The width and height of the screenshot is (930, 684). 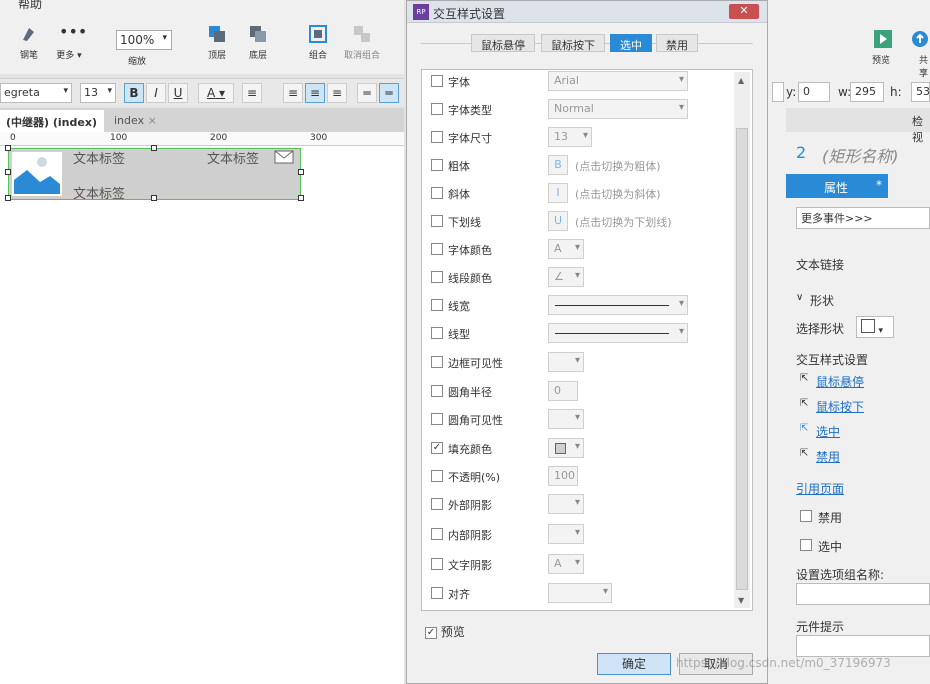 What do you see at coordinates (814, 92) in the screenshot?
I see `y-field: 0` at bounding box center [814, 92].